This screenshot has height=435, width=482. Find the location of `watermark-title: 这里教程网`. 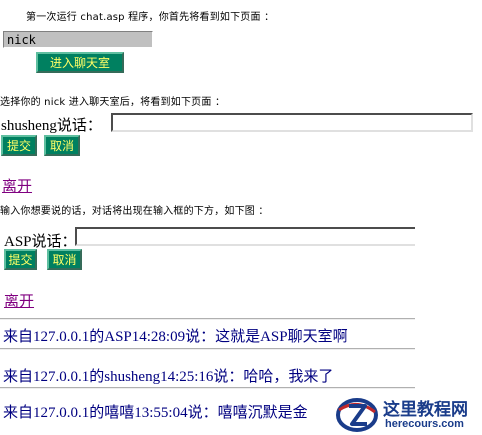

watermark-title: 这里教程网 is located at coordinates (425, 409).